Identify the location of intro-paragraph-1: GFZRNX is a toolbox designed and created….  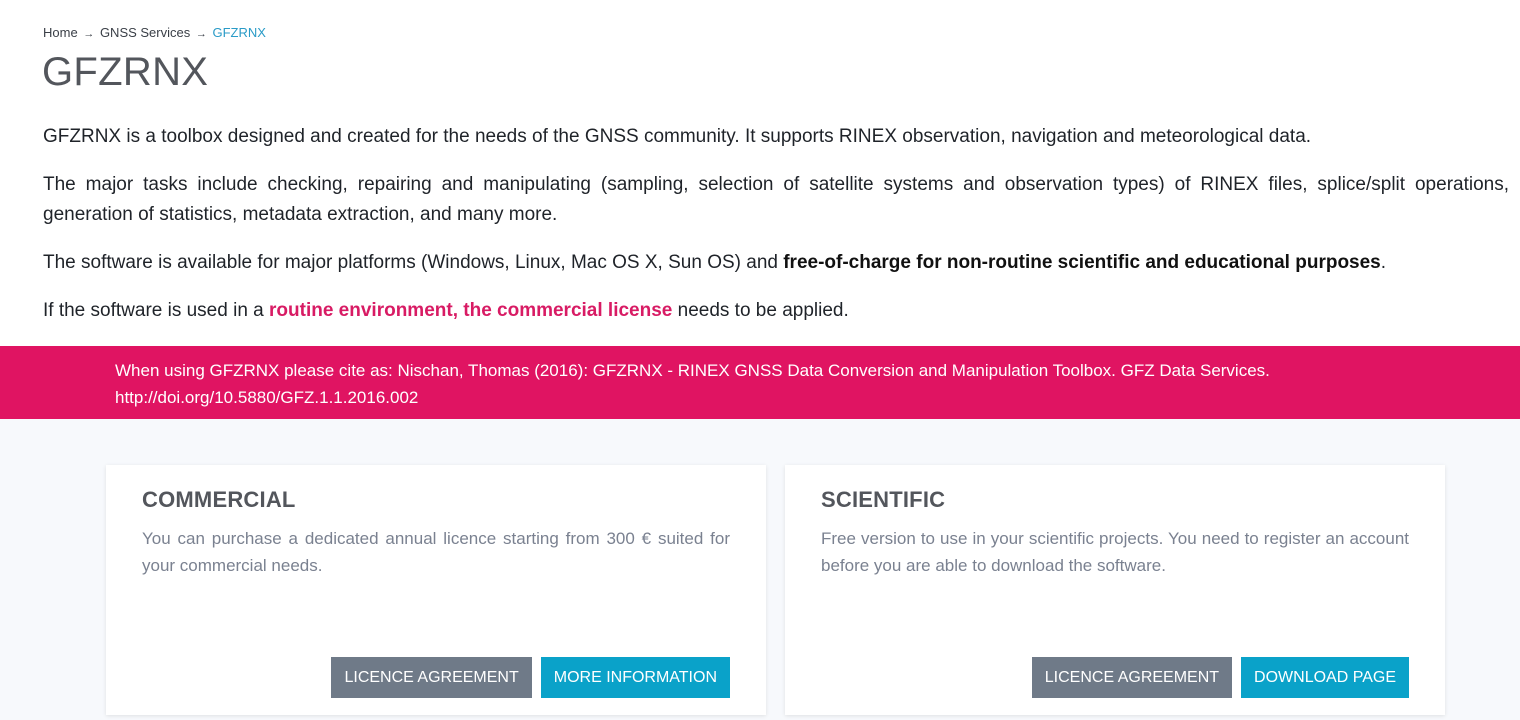
(677, 136).